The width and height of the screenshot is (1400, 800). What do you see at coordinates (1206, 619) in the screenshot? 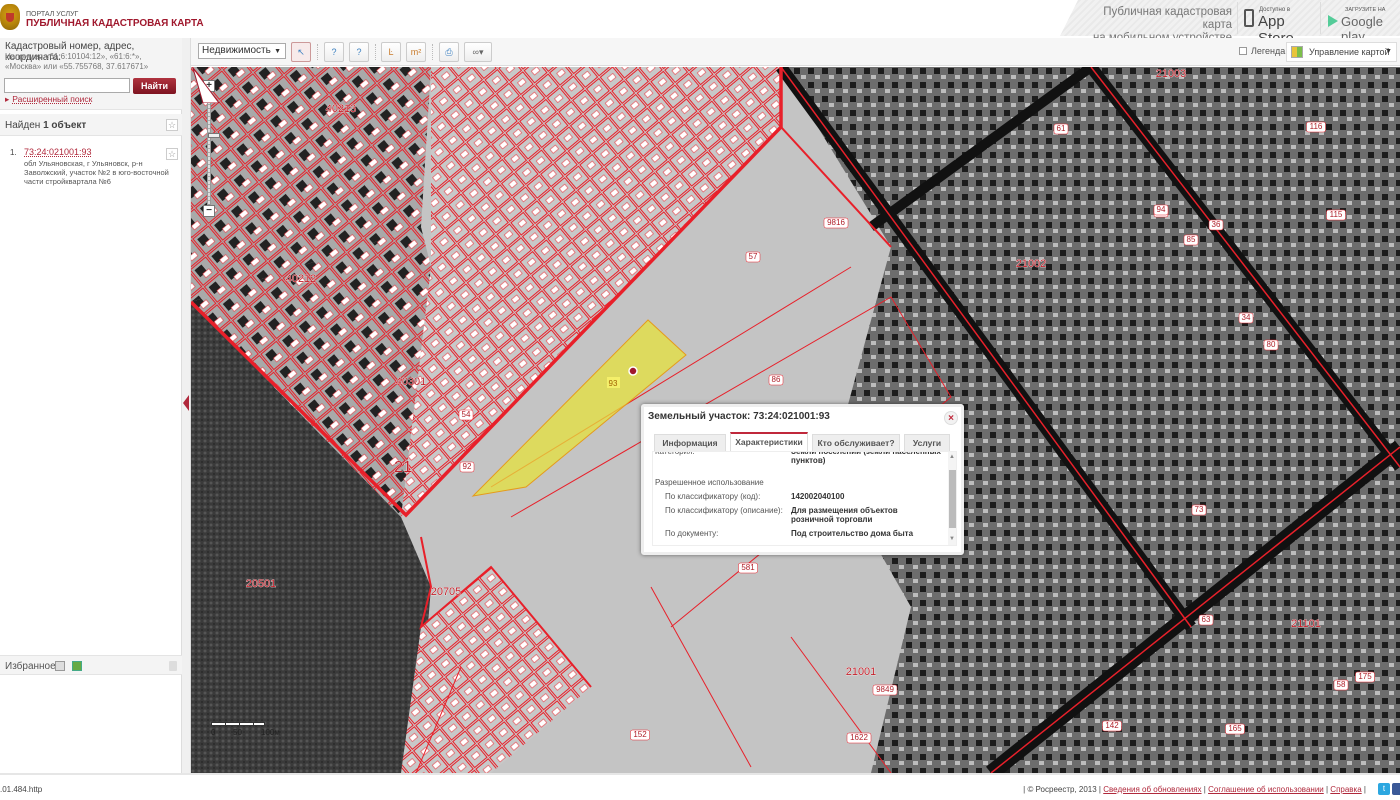
I see `parcel-label: 63` at bounding box center [1206, 619].